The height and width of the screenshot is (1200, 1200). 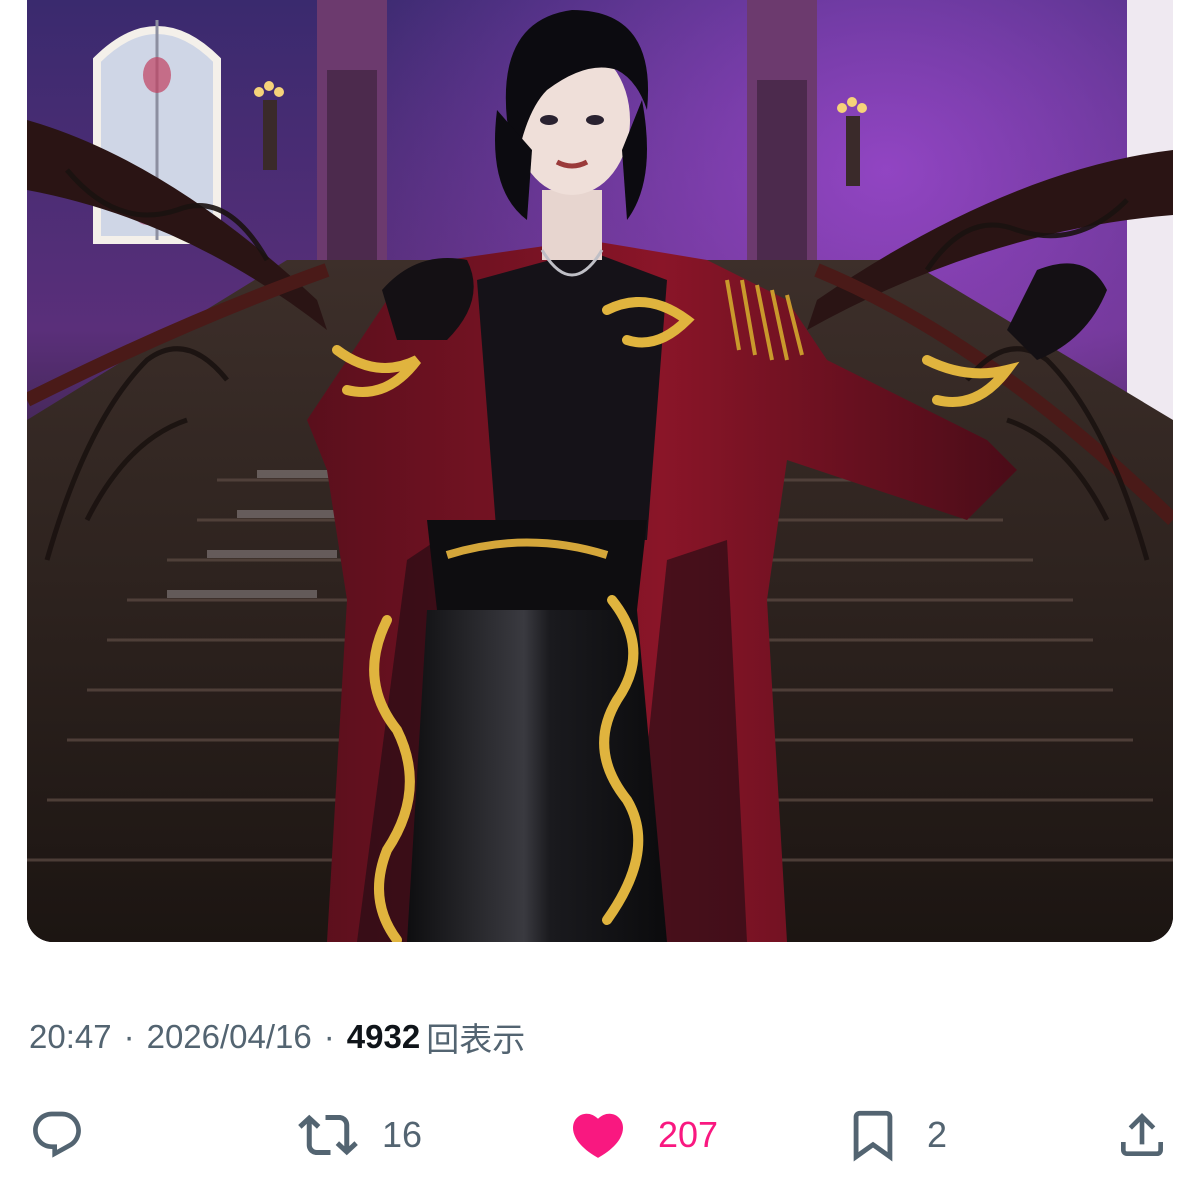 I want to click on reply-button, so click(x=57, y=1135).